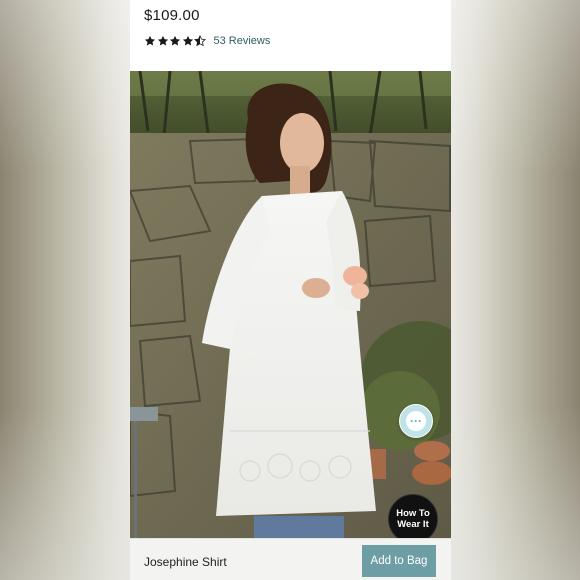 The width and height of the screenshot is (580, 580). I want to click on half-star-icon, so click(200, 41).